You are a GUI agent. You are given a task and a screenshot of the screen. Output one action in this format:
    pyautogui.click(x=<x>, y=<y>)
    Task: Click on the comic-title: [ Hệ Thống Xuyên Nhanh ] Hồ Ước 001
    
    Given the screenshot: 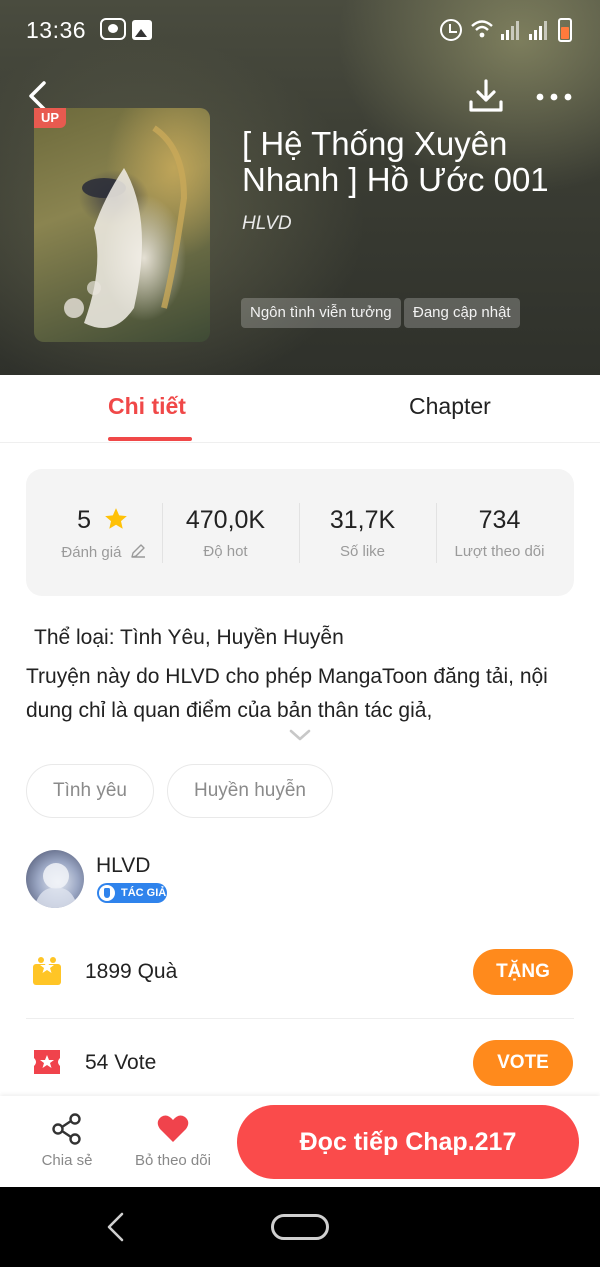 What is the action you would take?
    pyautogui.click(x=395, y=161)
    